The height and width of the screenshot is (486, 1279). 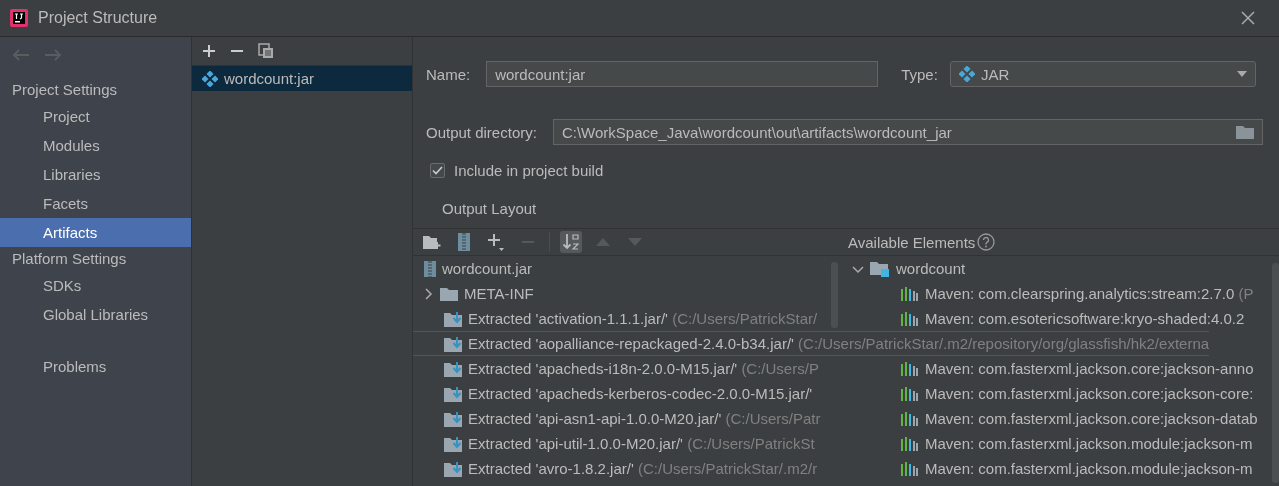 What do you see at coordinates (615, 468) in the screenshot?
I see `tree-item: Extracted 'avro-1.8.2.jar/' (C:/Users/PatrickStar/.m2/r` at bounding box center [615, 468].